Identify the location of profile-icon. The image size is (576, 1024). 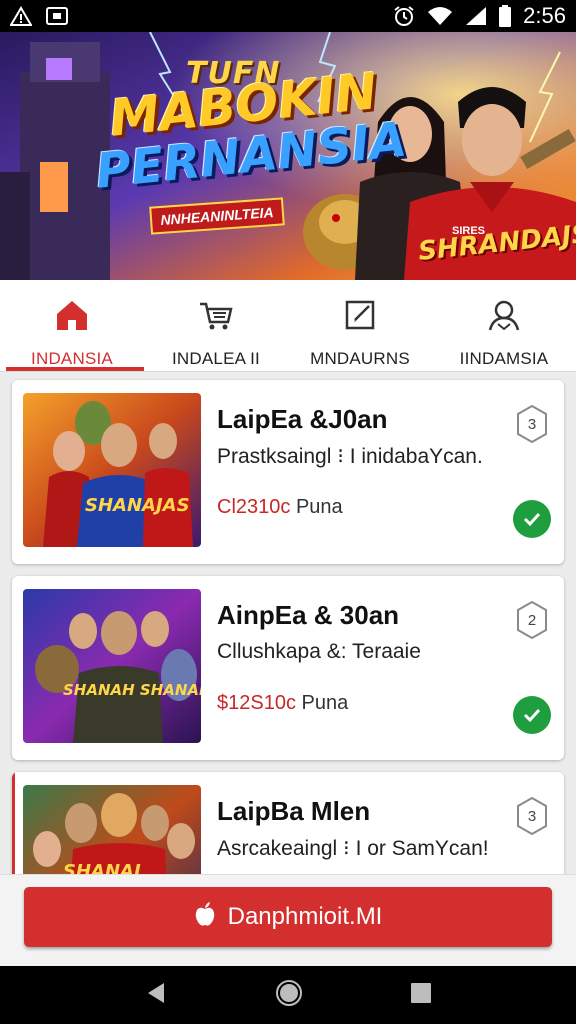
(504, 317).